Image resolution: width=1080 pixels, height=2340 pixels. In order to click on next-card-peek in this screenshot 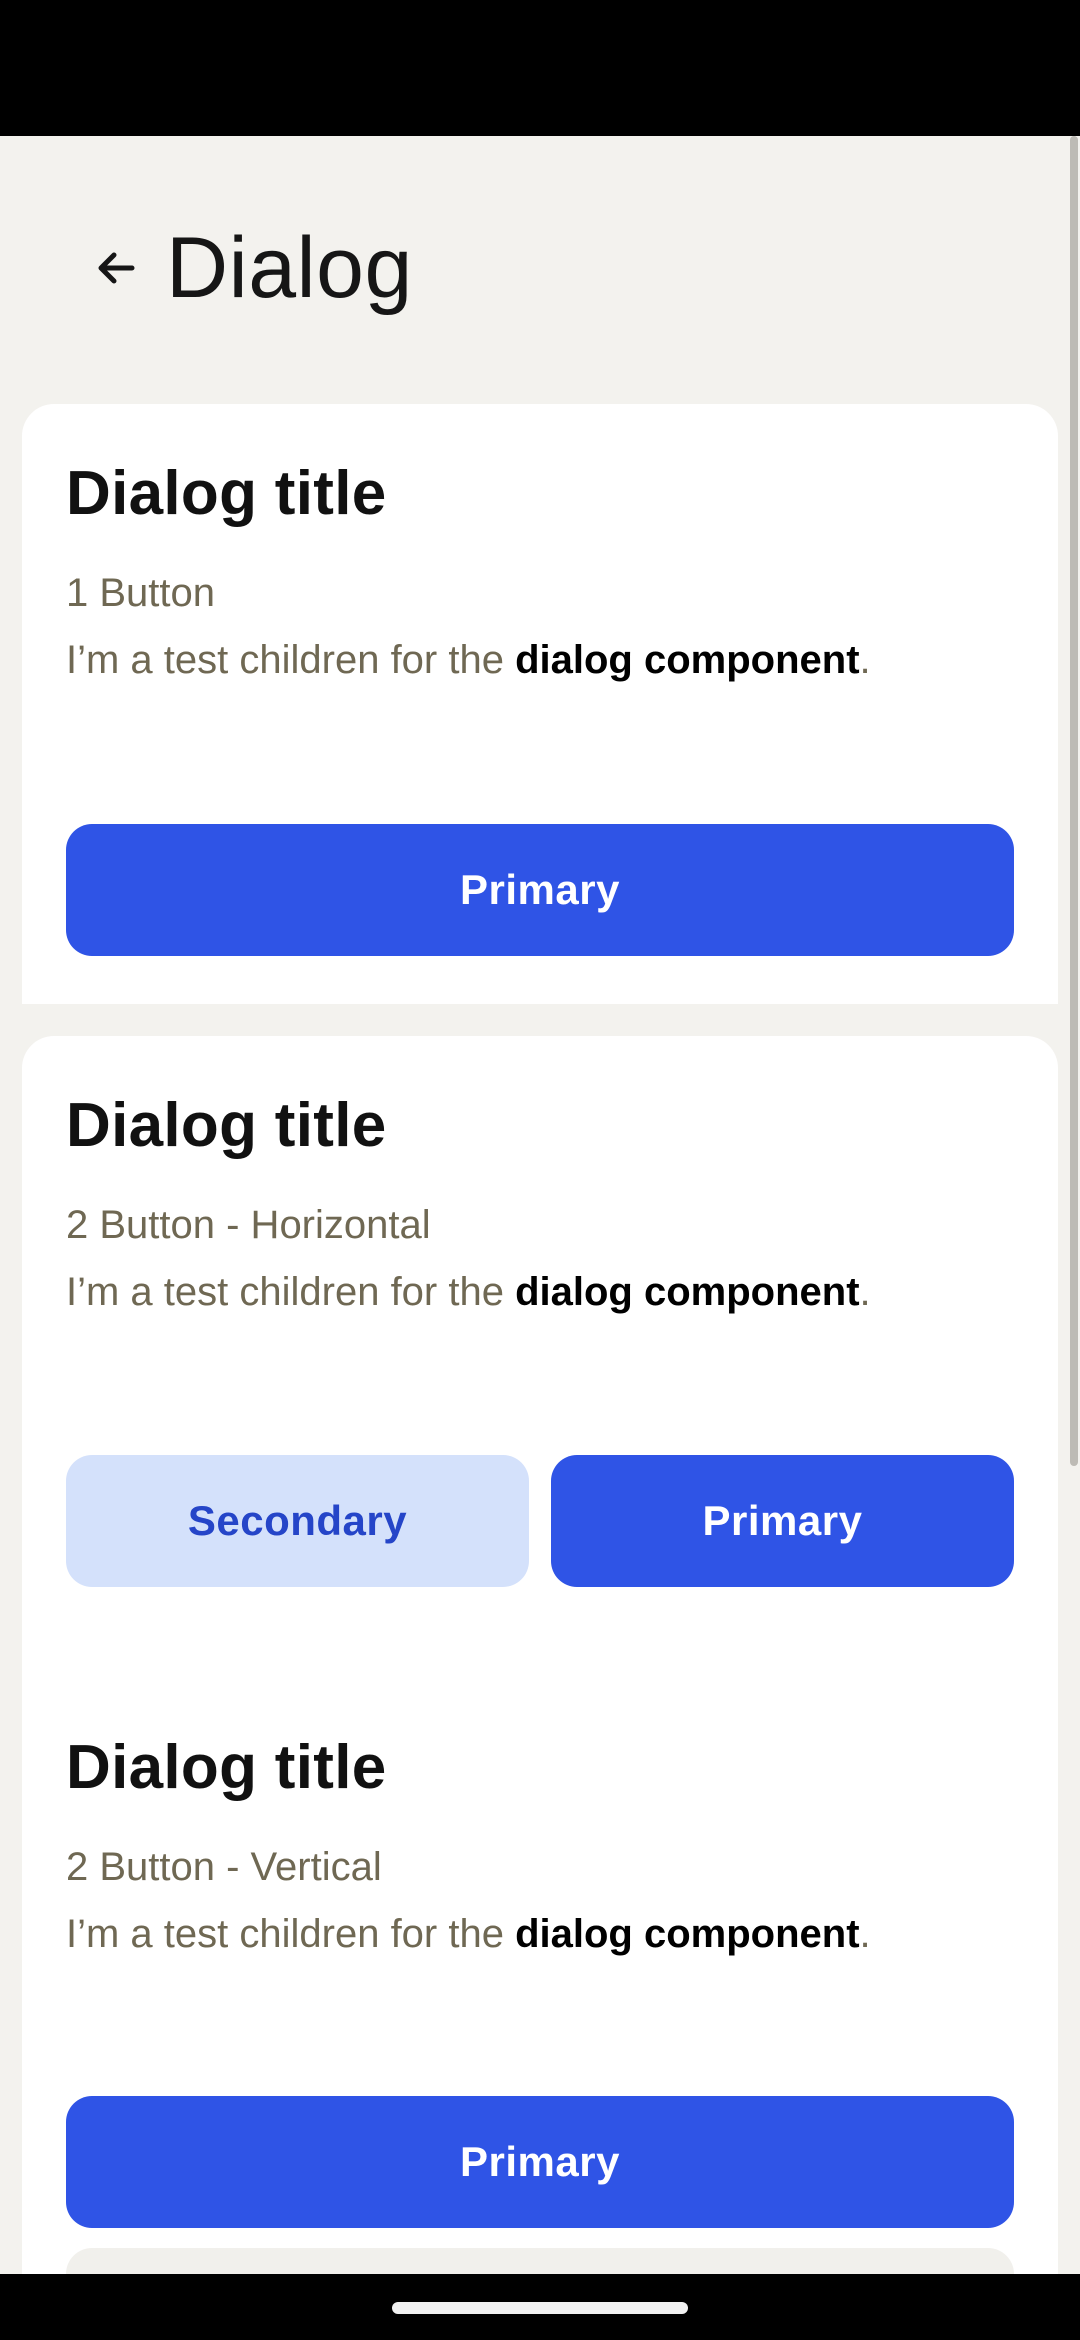, I will do `click(540, 2261)`.